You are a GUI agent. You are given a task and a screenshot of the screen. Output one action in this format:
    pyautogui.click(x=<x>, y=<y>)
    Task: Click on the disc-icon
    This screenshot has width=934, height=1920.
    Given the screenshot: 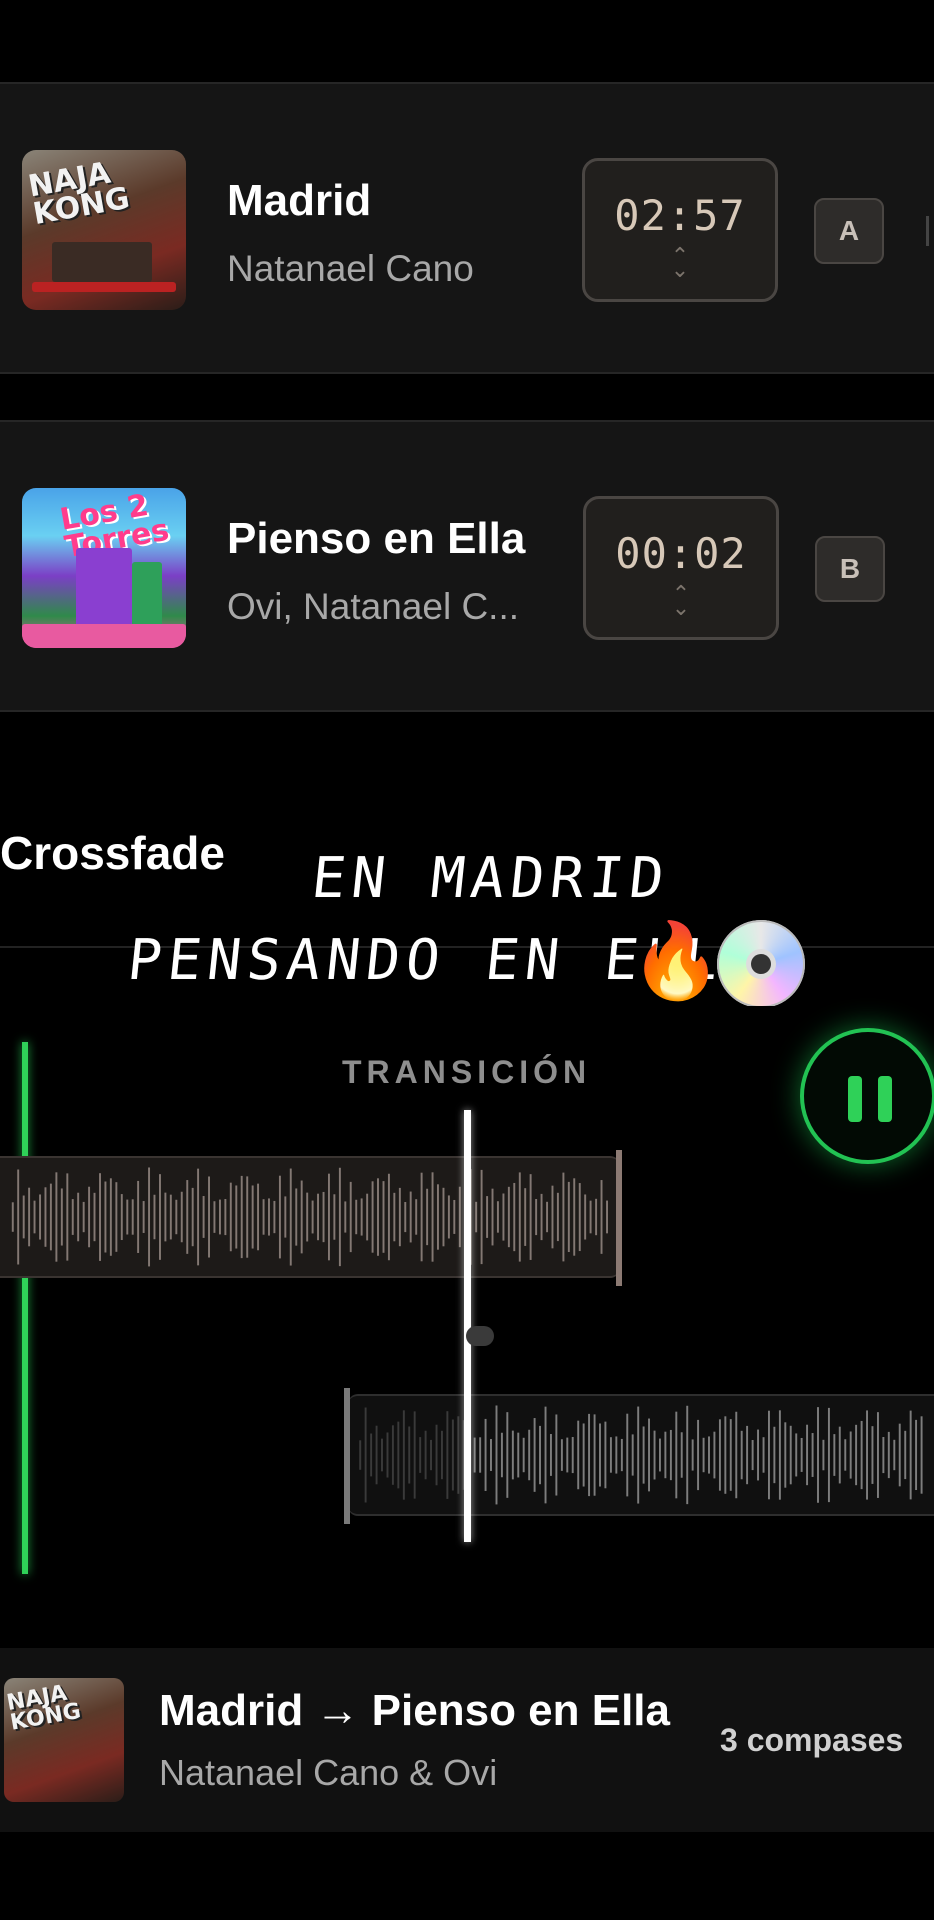 What is the action you would take?
    pyautogui.click(x=761, y=964)
    